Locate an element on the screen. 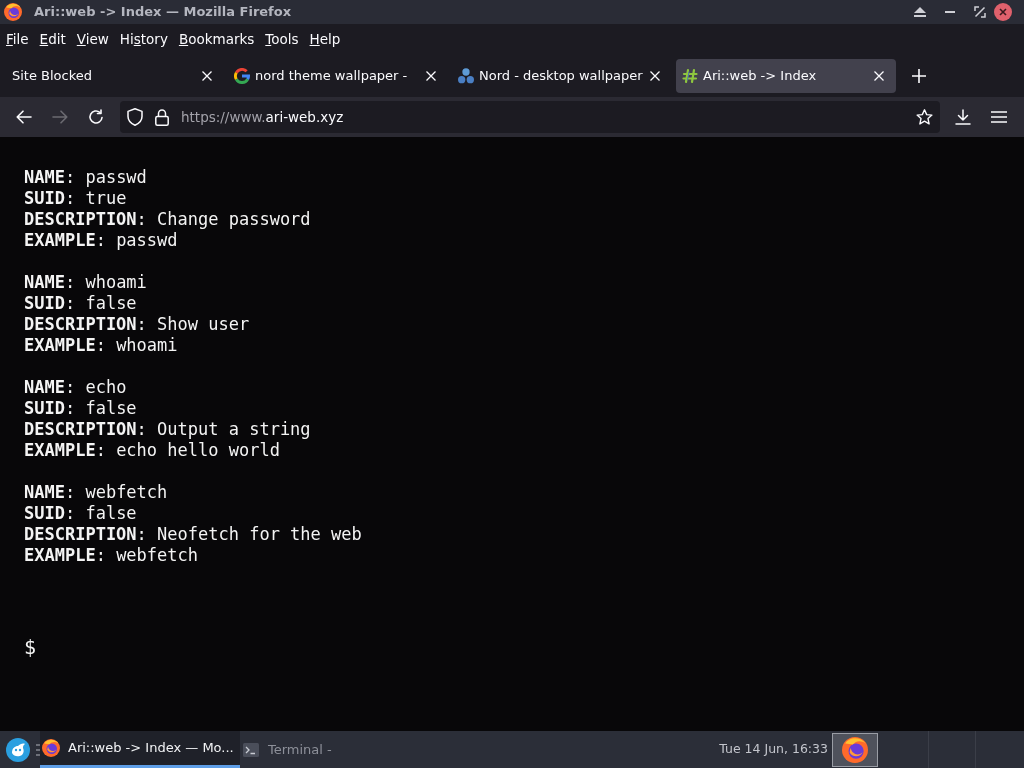  clock-text: Tue 14 Jun, 16:33 is located at coordinates (773, 749).